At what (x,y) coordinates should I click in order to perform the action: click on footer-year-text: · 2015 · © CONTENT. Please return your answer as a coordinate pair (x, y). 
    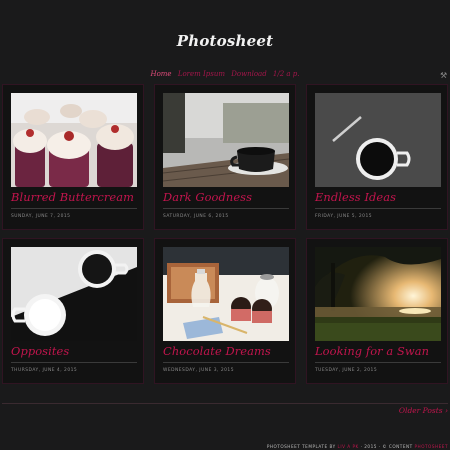
    Looking at the image, I should click on (386, 446).